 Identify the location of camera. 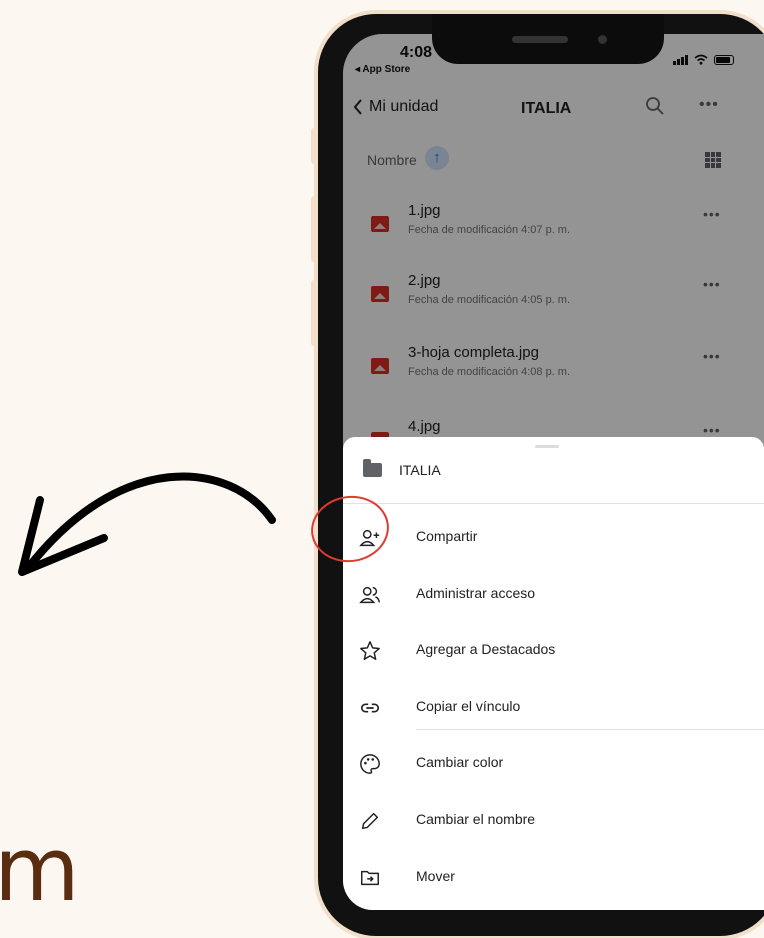
(602, 39).